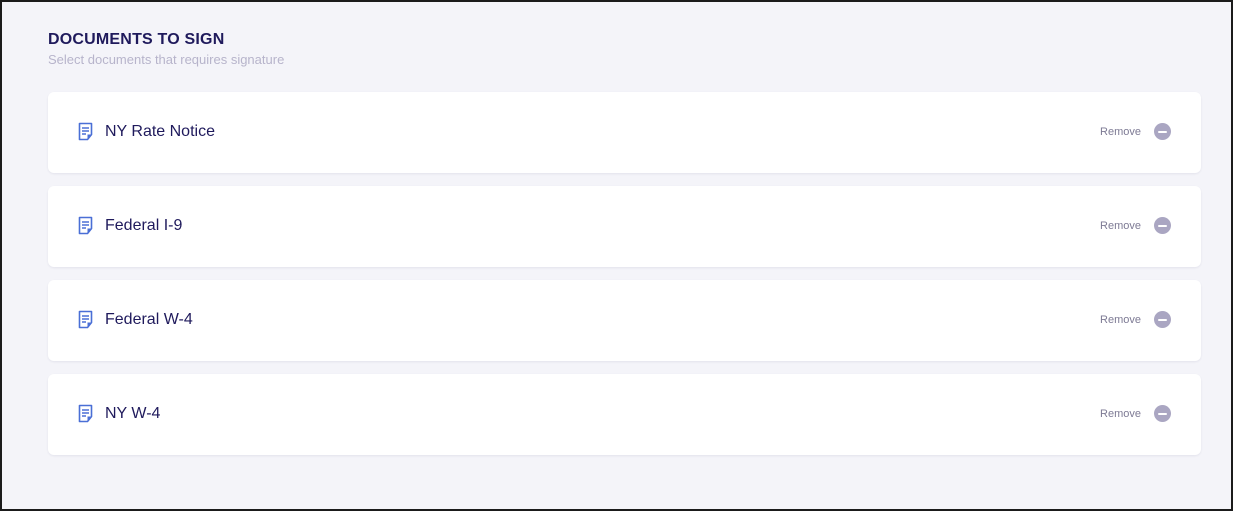 The height and width of the screenshot is (511, 1233). What do you see at coordinates (136, 39) in the screenshot?
I see `section-title: DOCUMENTS TO SIGN` at bounding box center [136, 39].